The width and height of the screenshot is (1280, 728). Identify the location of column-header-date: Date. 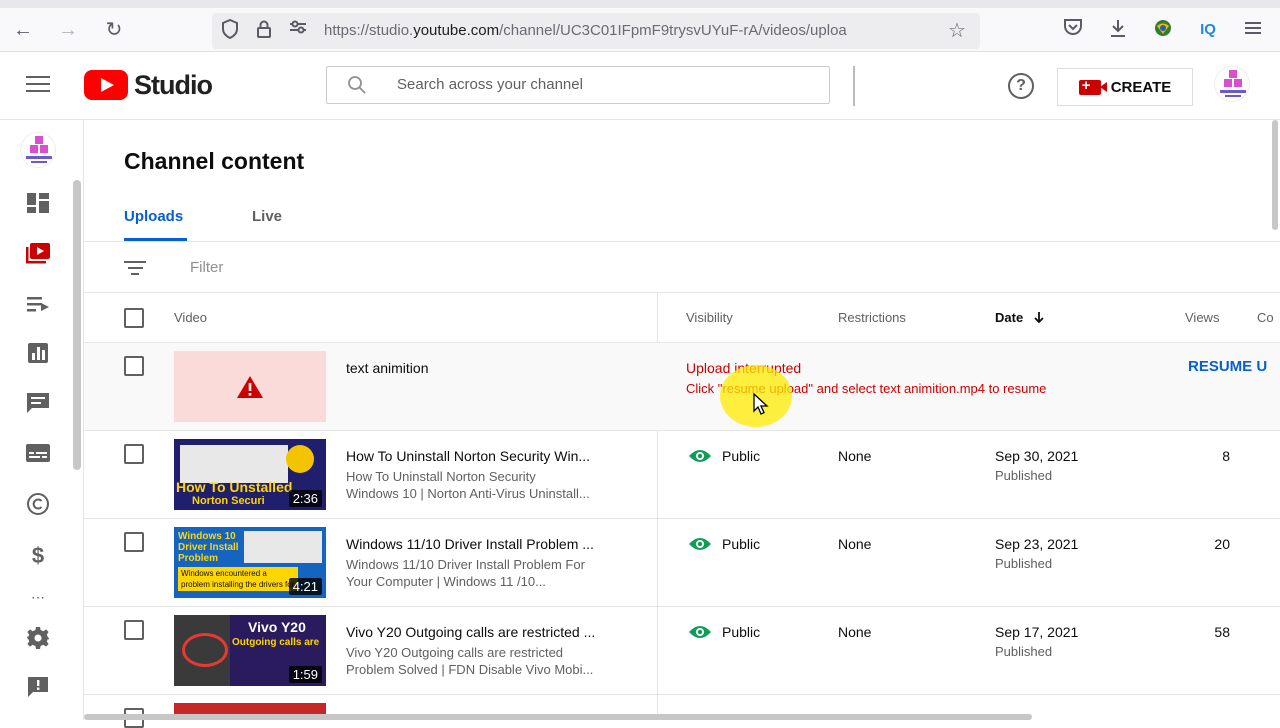
(1020, 317).